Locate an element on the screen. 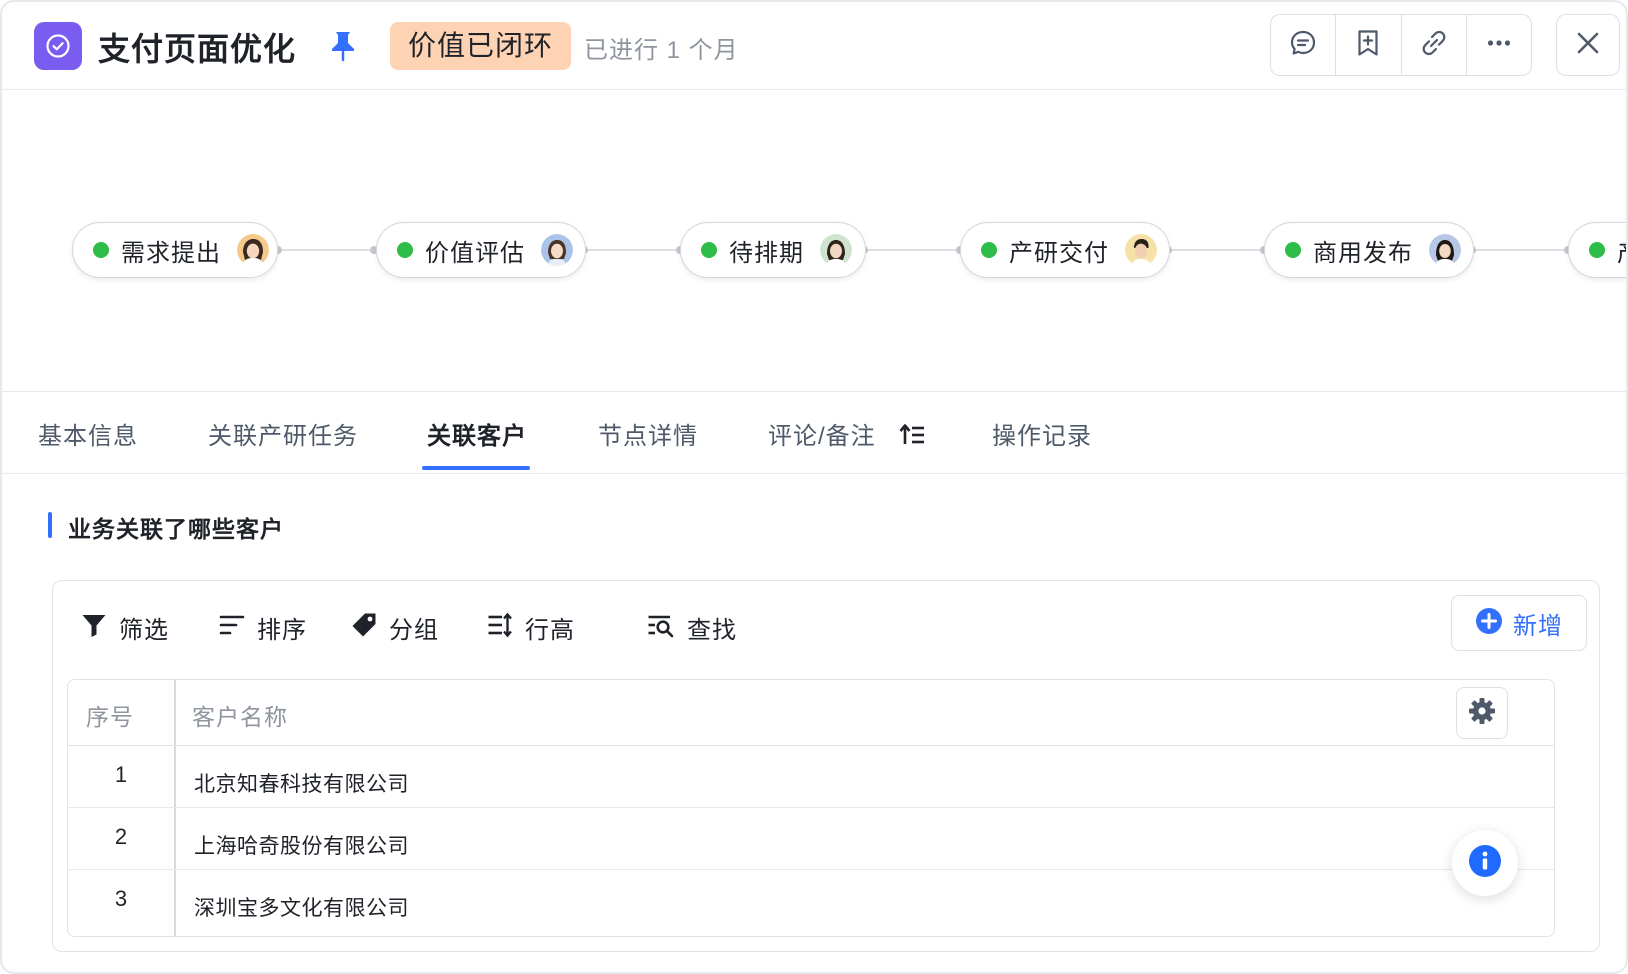 The width and height of the screenshot is (1628, 974). sort-button: 排序 is located at coordinates (263, 627).